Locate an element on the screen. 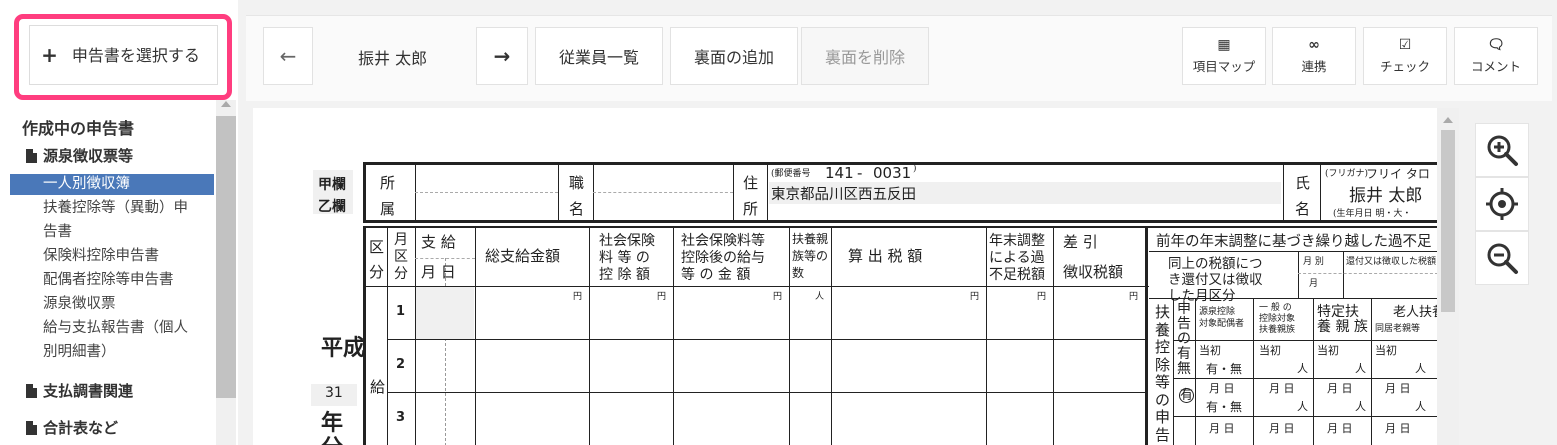 This screenshot has height=445, width=1557. employee-list-button: 従業員一覧 is located at coordinates (599, 56).